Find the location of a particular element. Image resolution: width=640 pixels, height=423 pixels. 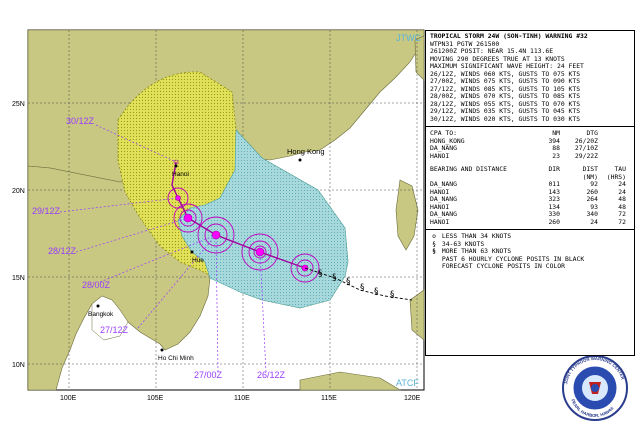

cpa-row: HANOI 23 29/22Z is located at coordinates (514, 155).